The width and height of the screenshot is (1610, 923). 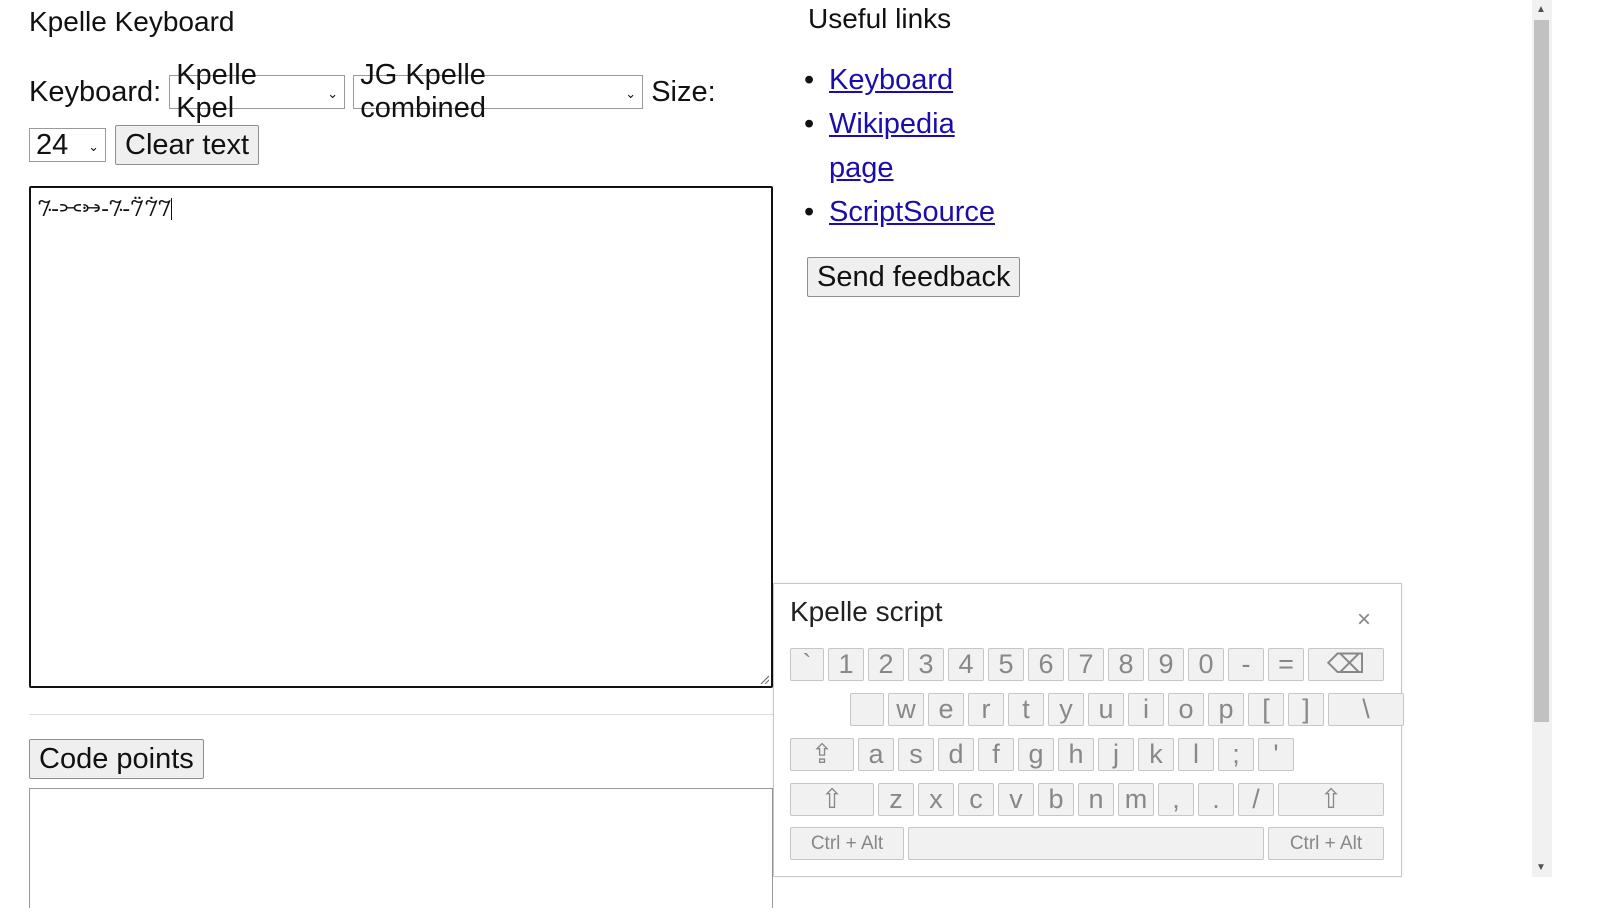 What do you see at coordinates (1046, 664) in the screenshot?
I see `vk-key: 6` at bounding box center [1046, 664].